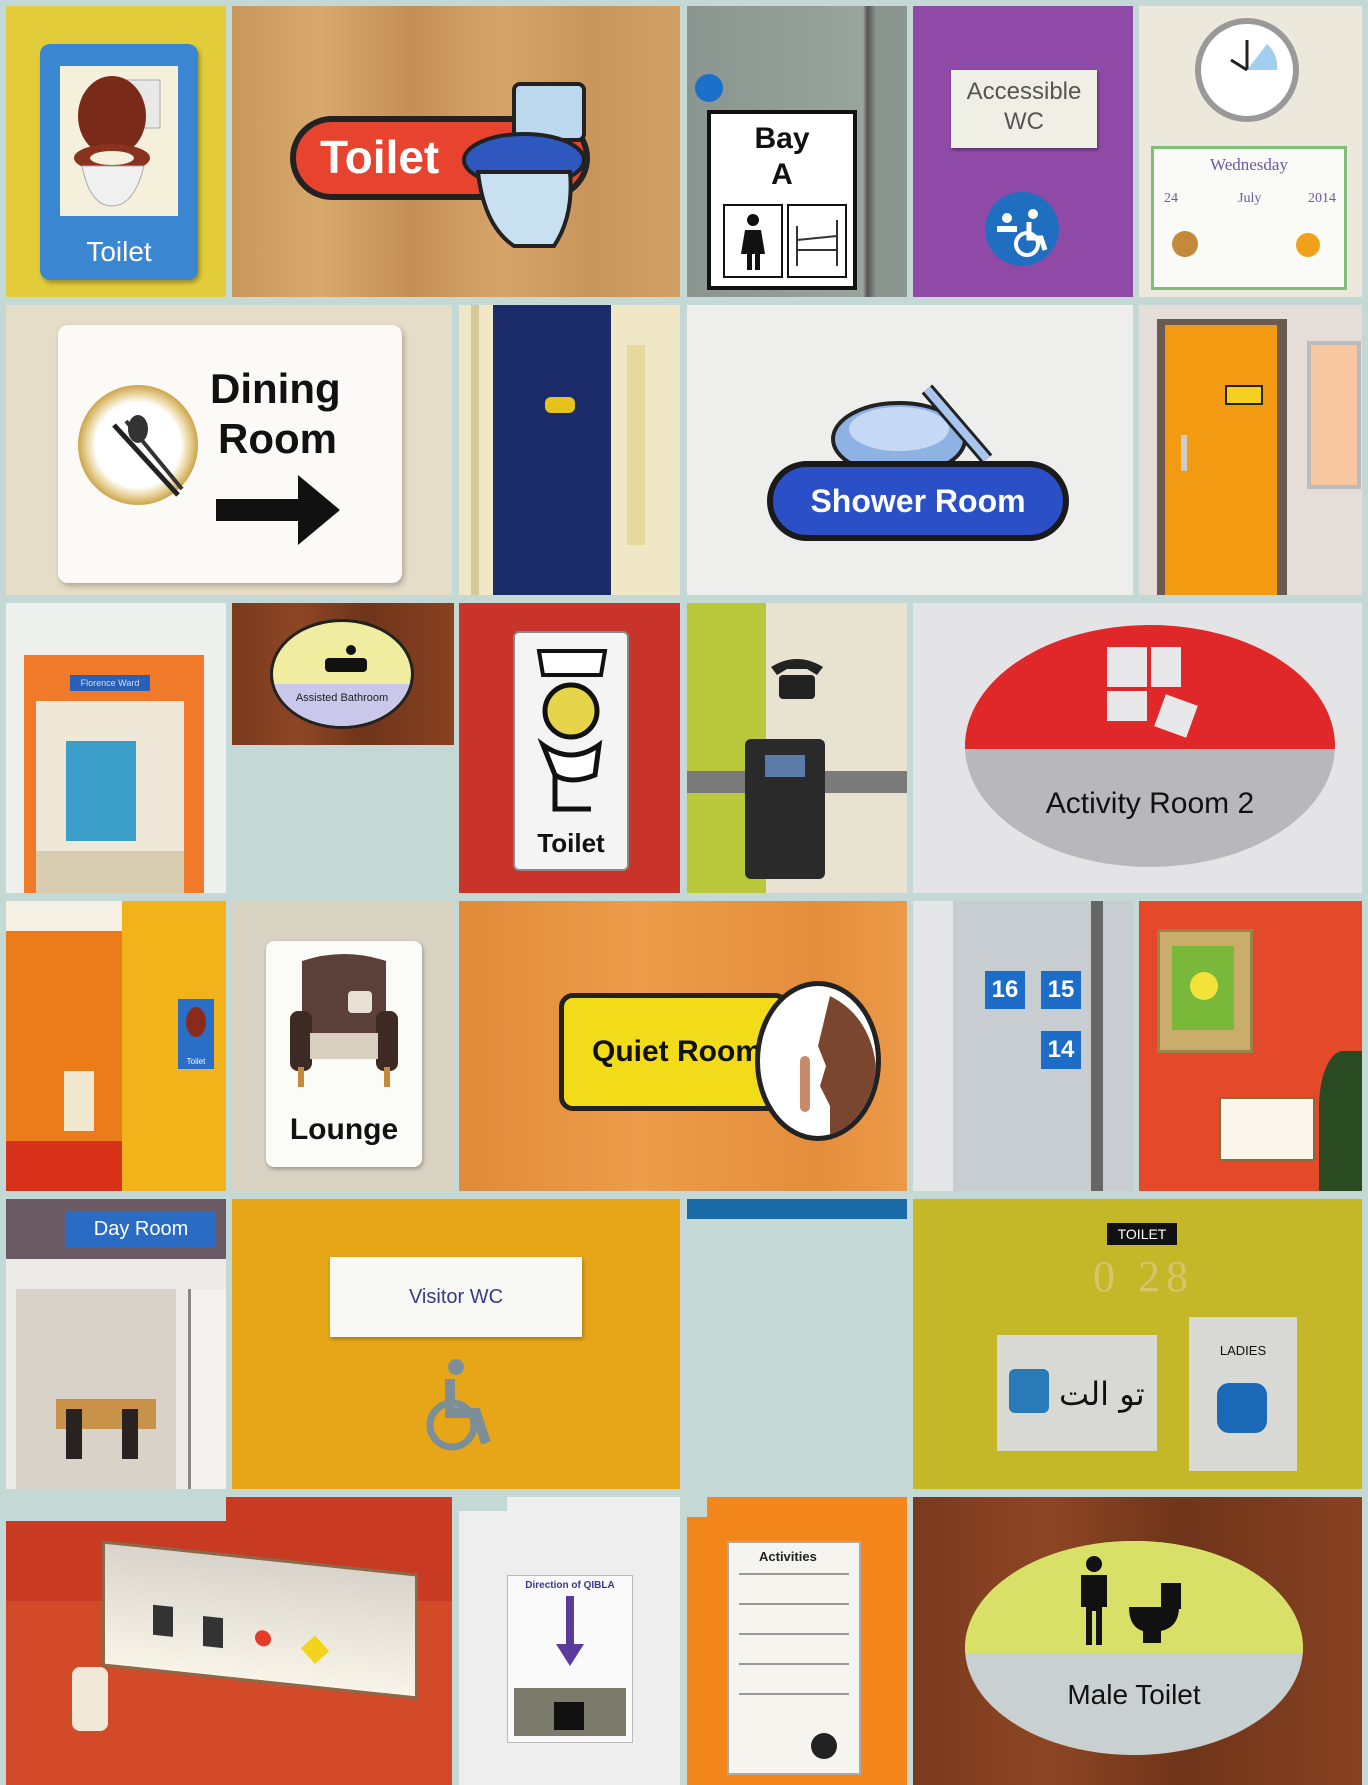 Image resolution: width=1368 pixels, height=1785 pixels. I want to click on window, so click(1334, 415).